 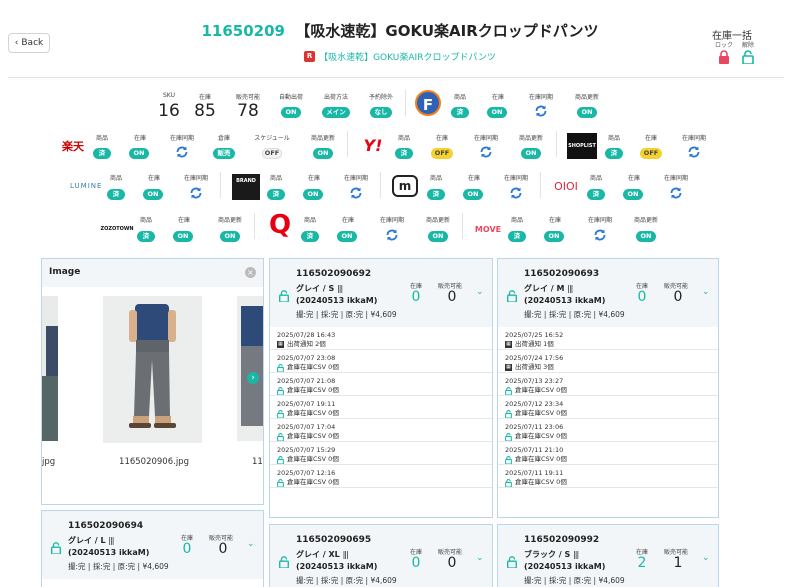 What do you see at coordinates (596, 194) in the screenshot?
I see `mr-product-pill: 済` at bounding box center [596, 194].